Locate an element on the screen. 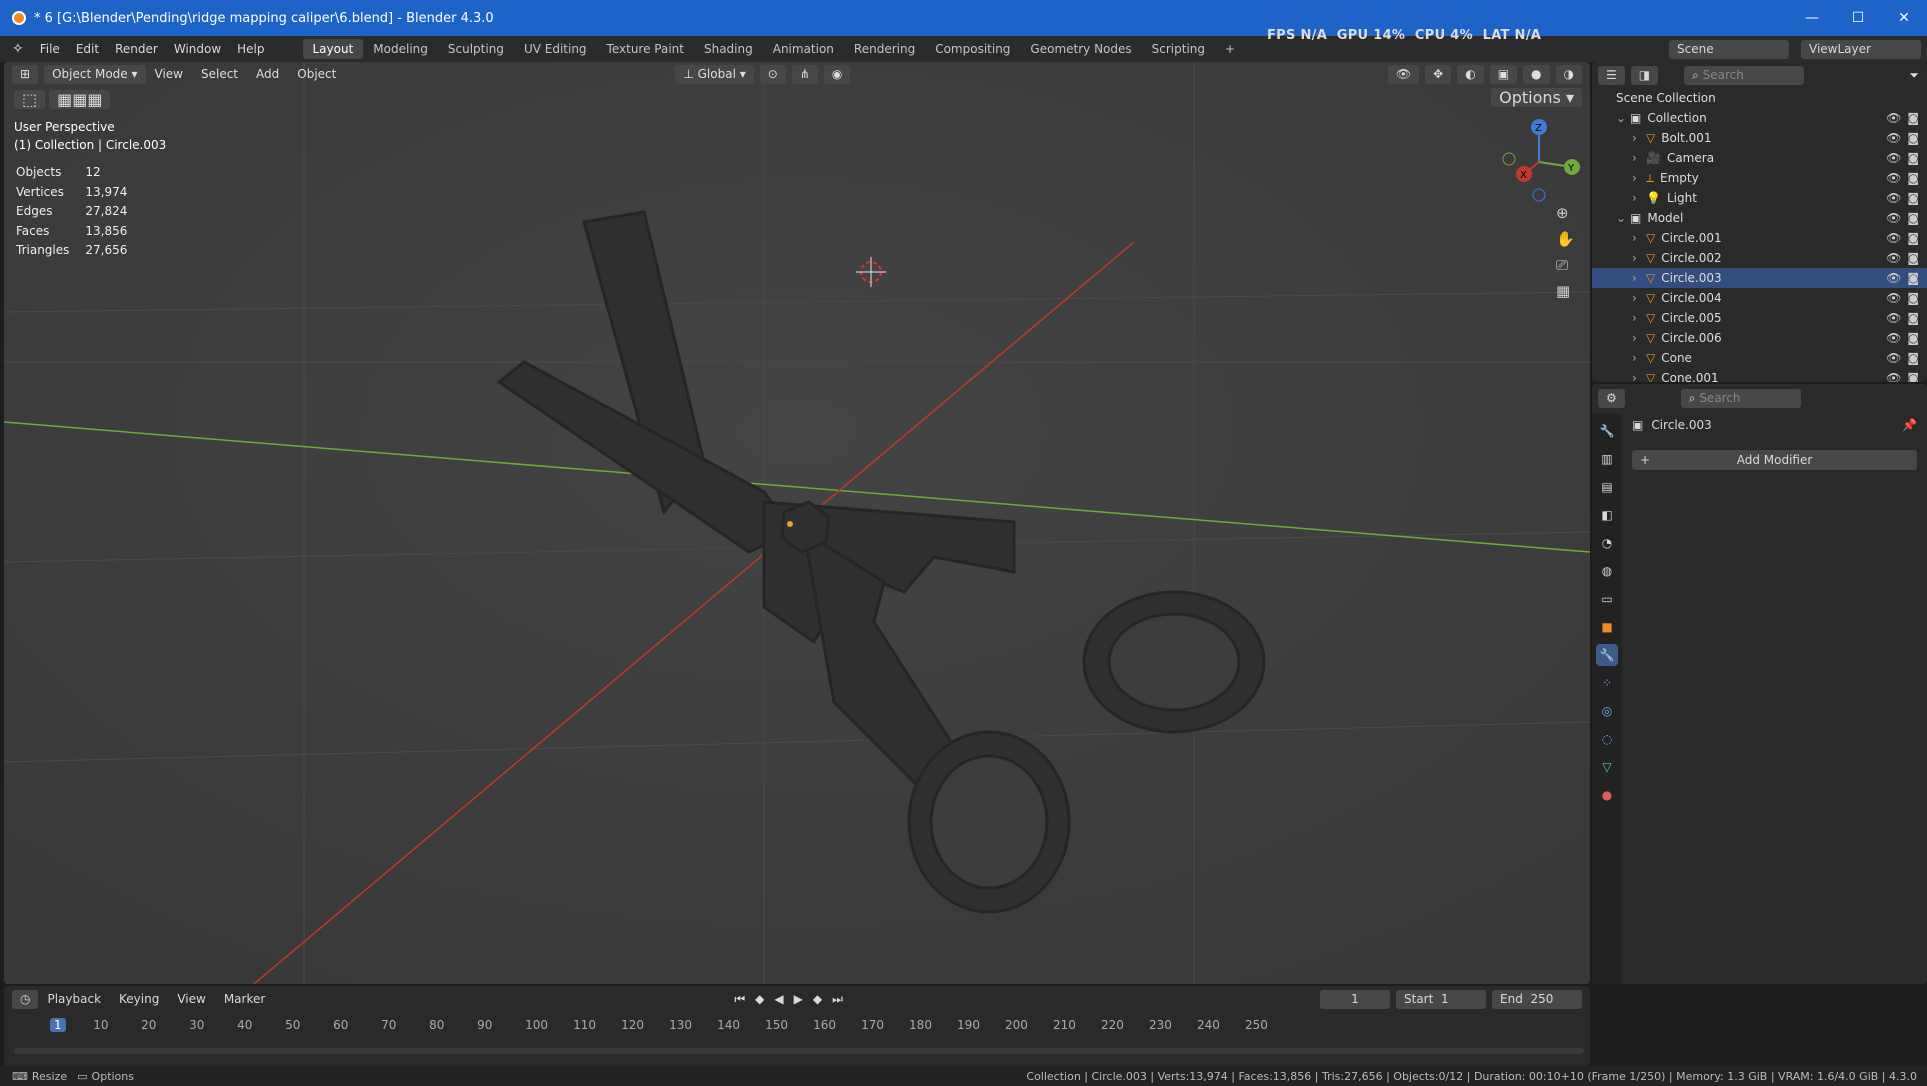  viewport-menu-object: Object is located at coordinates (316, 74).